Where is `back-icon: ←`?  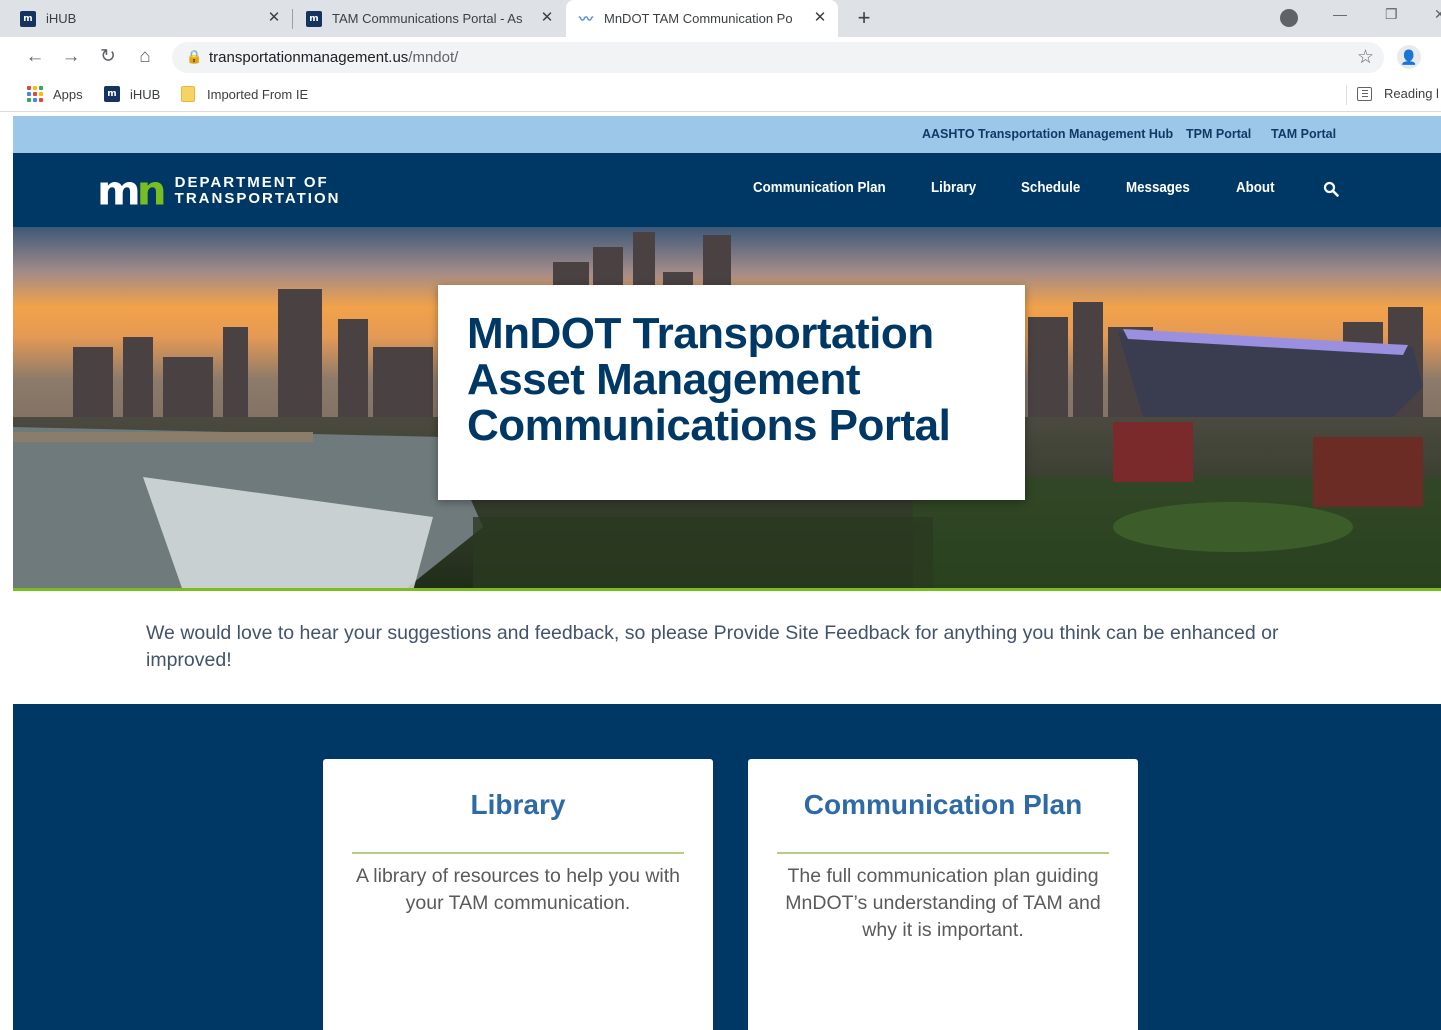
back-icon: ← is located at coordinates (35, 57).